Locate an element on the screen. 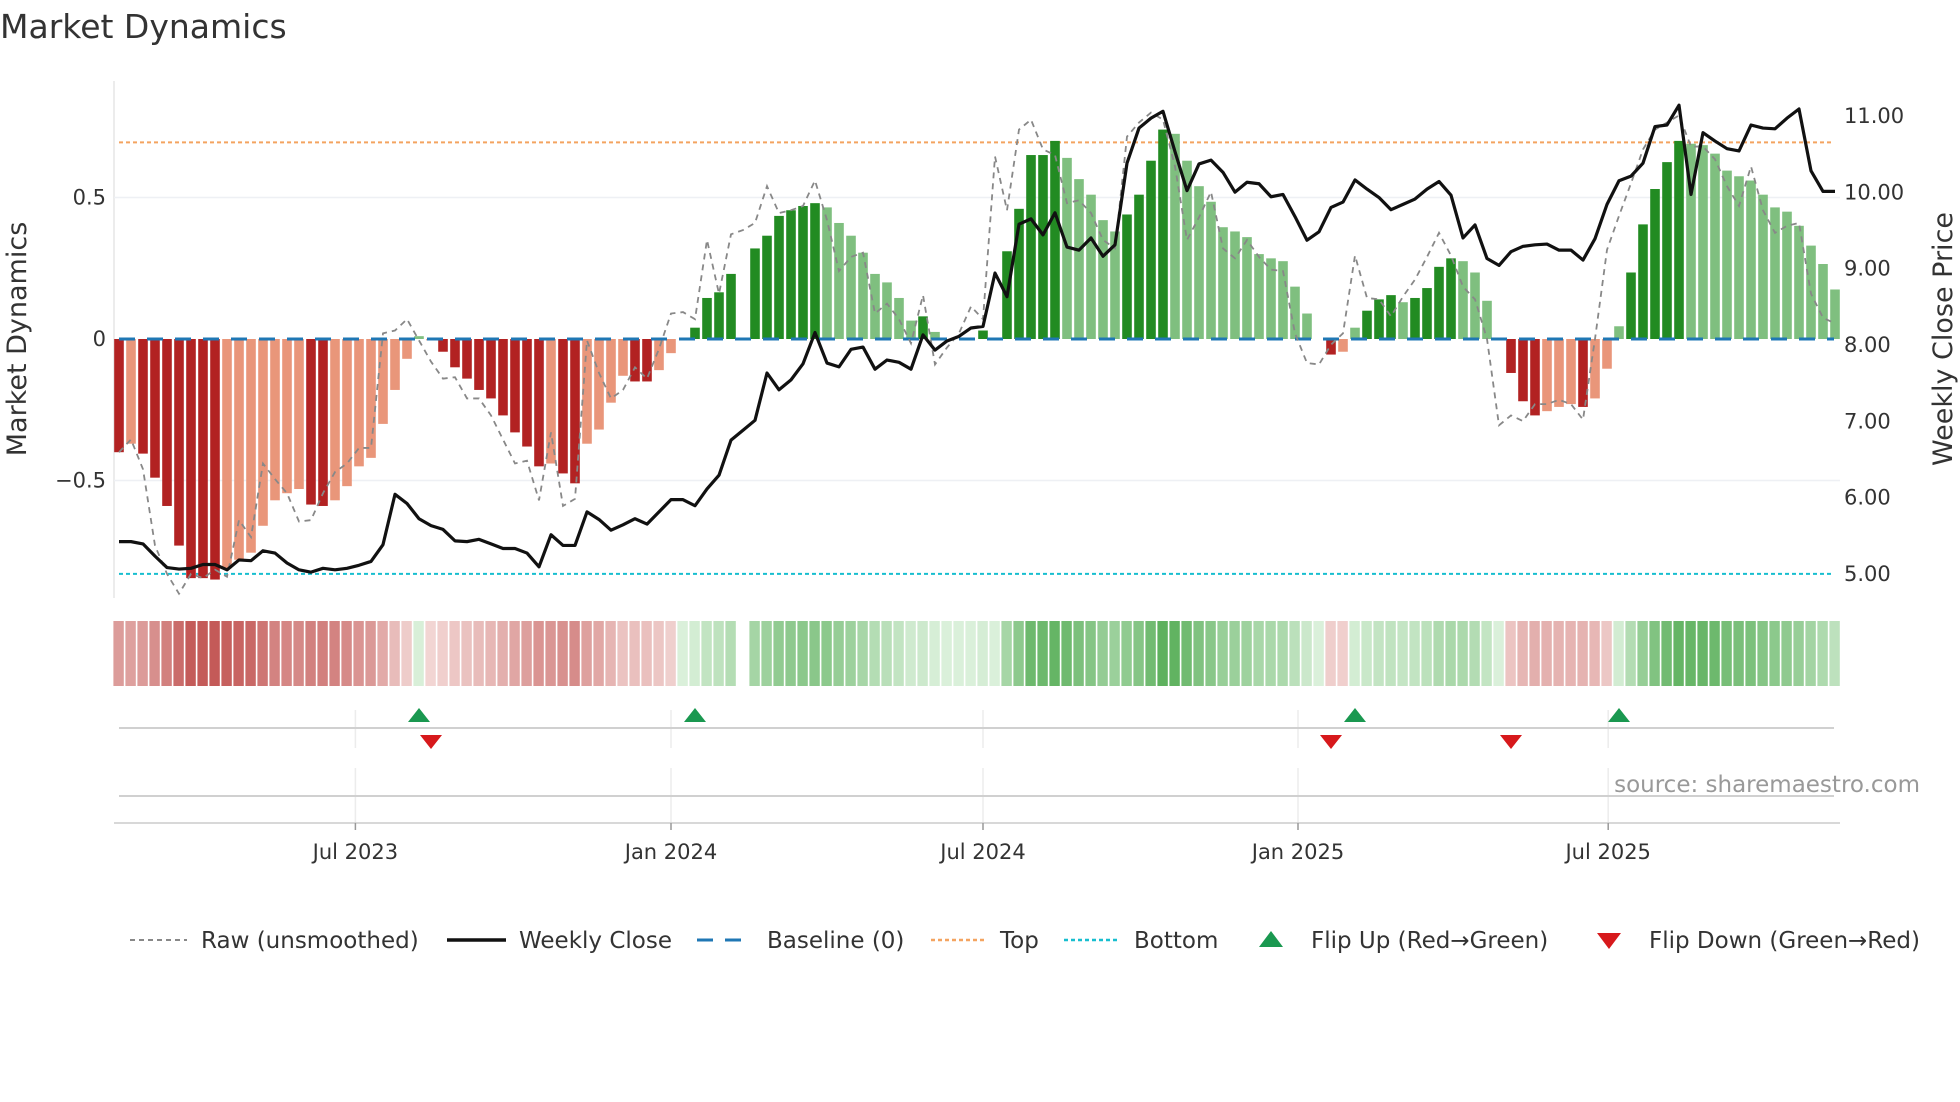  right-tick-label: 10.00 is located at coordinates (1874, 192).